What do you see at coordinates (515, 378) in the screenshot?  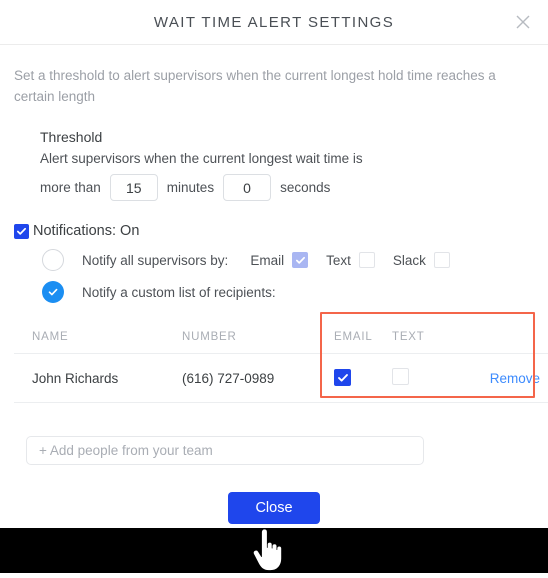 I see `remove-recipient-link: Remove` at bounding box center [515, 378].